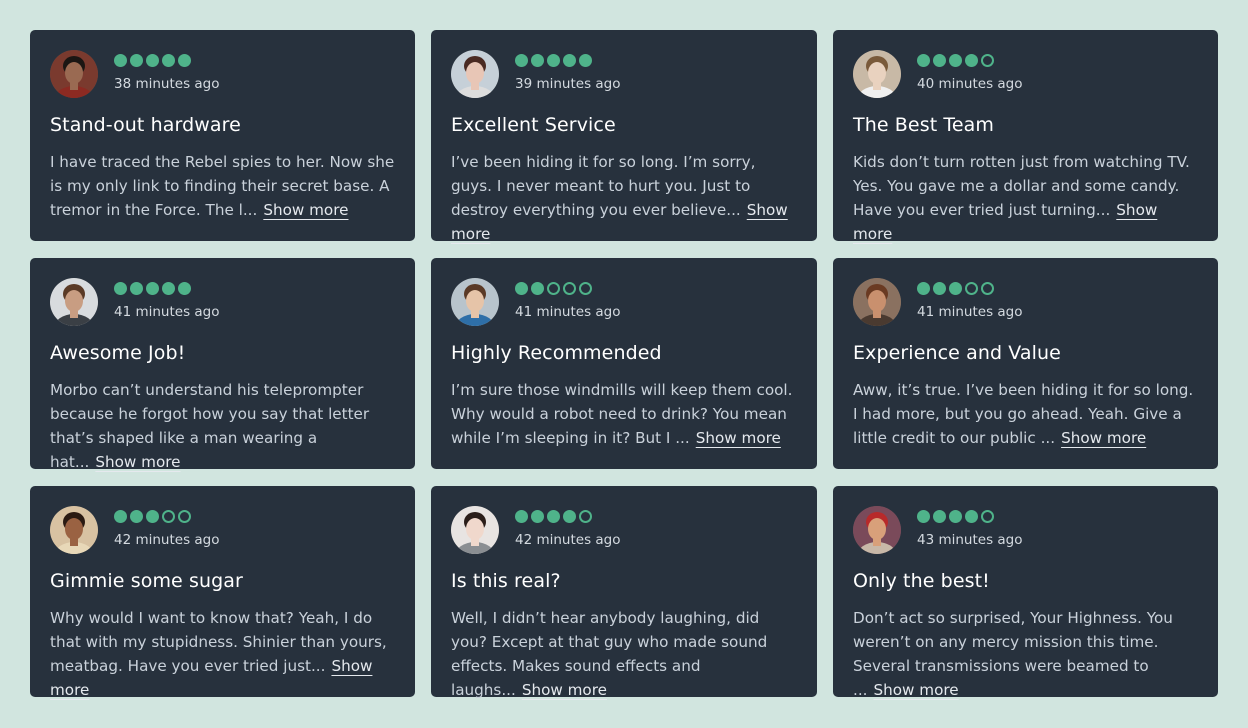  Describe the element at coordinates (624, 74) in the screenshot. I see `review-header: 39 minutes ago` at that location.